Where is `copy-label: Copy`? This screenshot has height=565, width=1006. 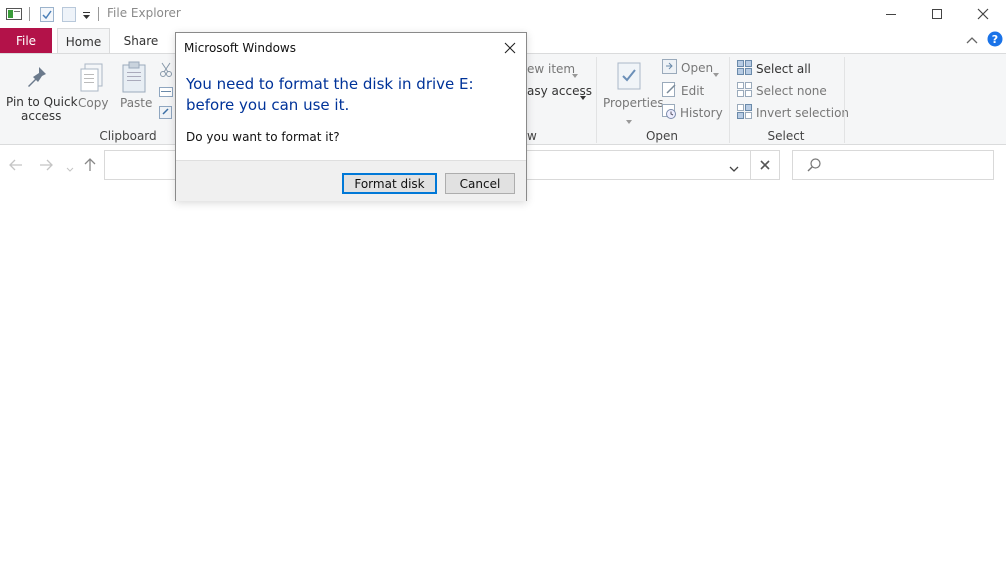 copy-label: Copy is located at coordinates (93, 103).